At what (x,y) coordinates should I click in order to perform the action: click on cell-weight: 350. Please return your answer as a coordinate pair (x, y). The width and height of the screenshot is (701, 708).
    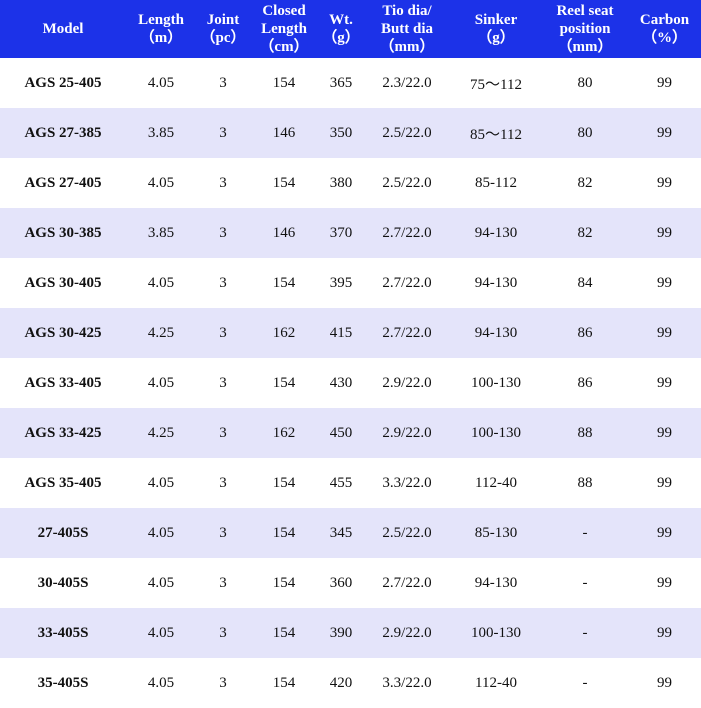
    Looking at the image, I should click on (341, 133).